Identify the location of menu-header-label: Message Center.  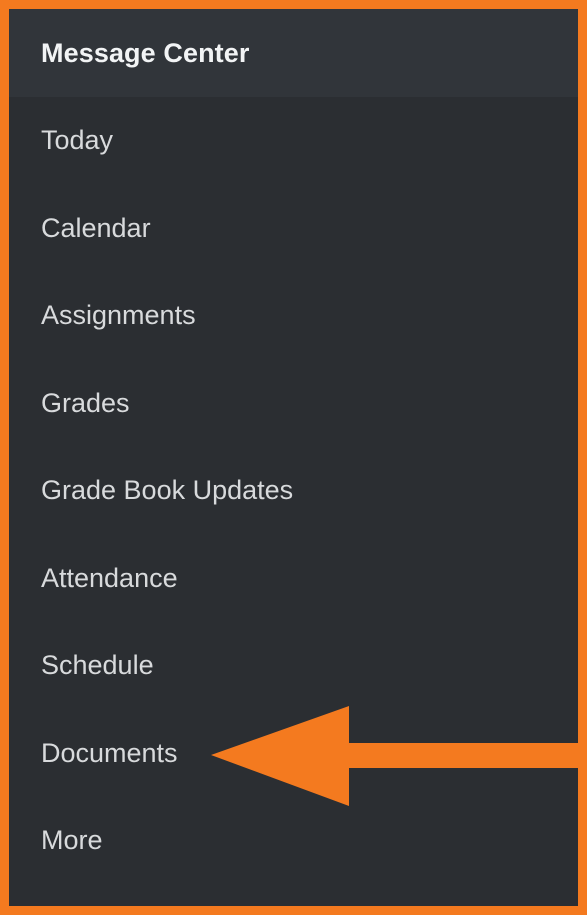
(145, 52).